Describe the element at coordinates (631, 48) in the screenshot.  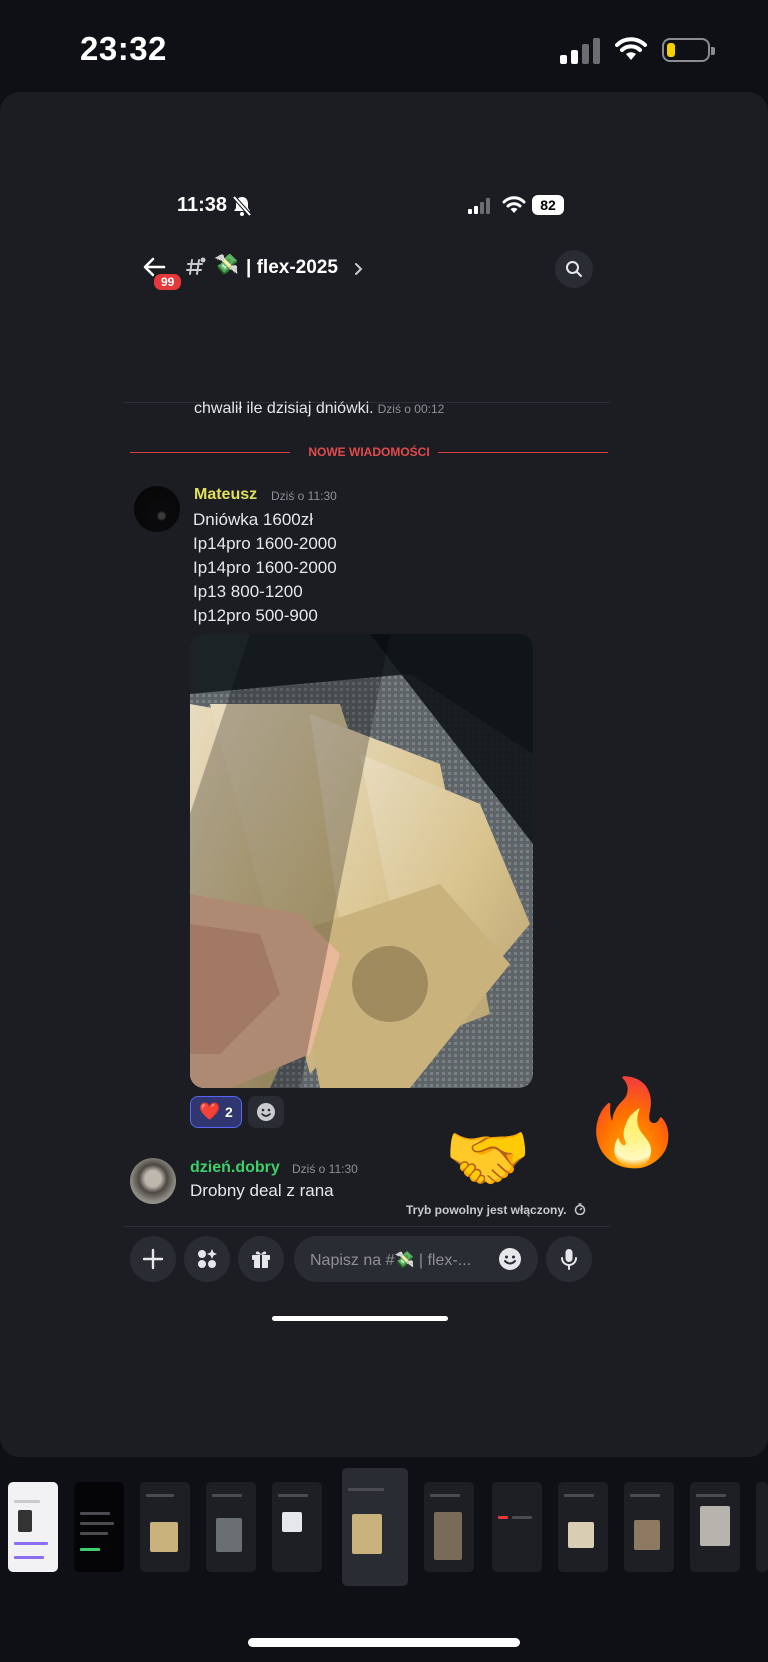
I see `wifi-icon` at that location.